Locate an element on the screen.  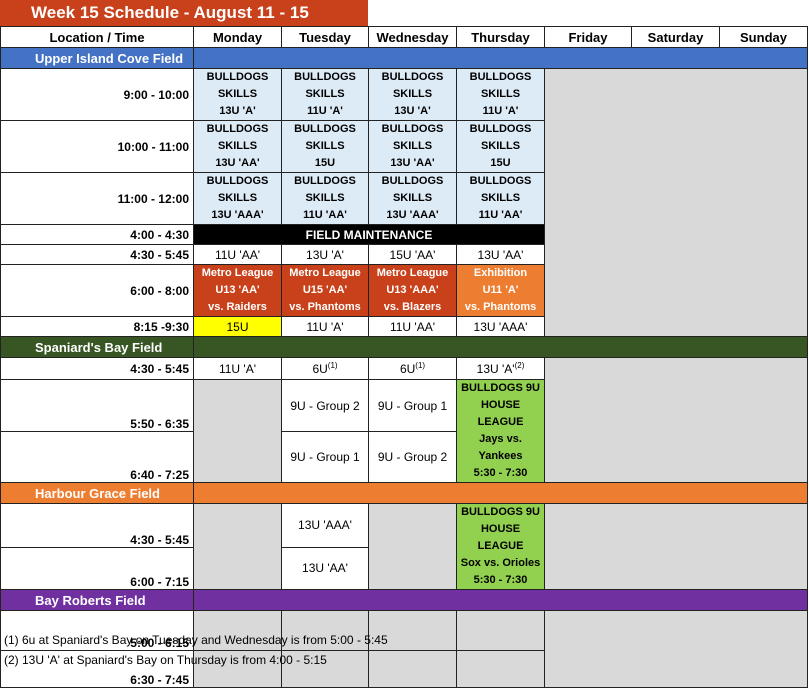
header-thursday: Thursday is located at coordinates (500, 37).